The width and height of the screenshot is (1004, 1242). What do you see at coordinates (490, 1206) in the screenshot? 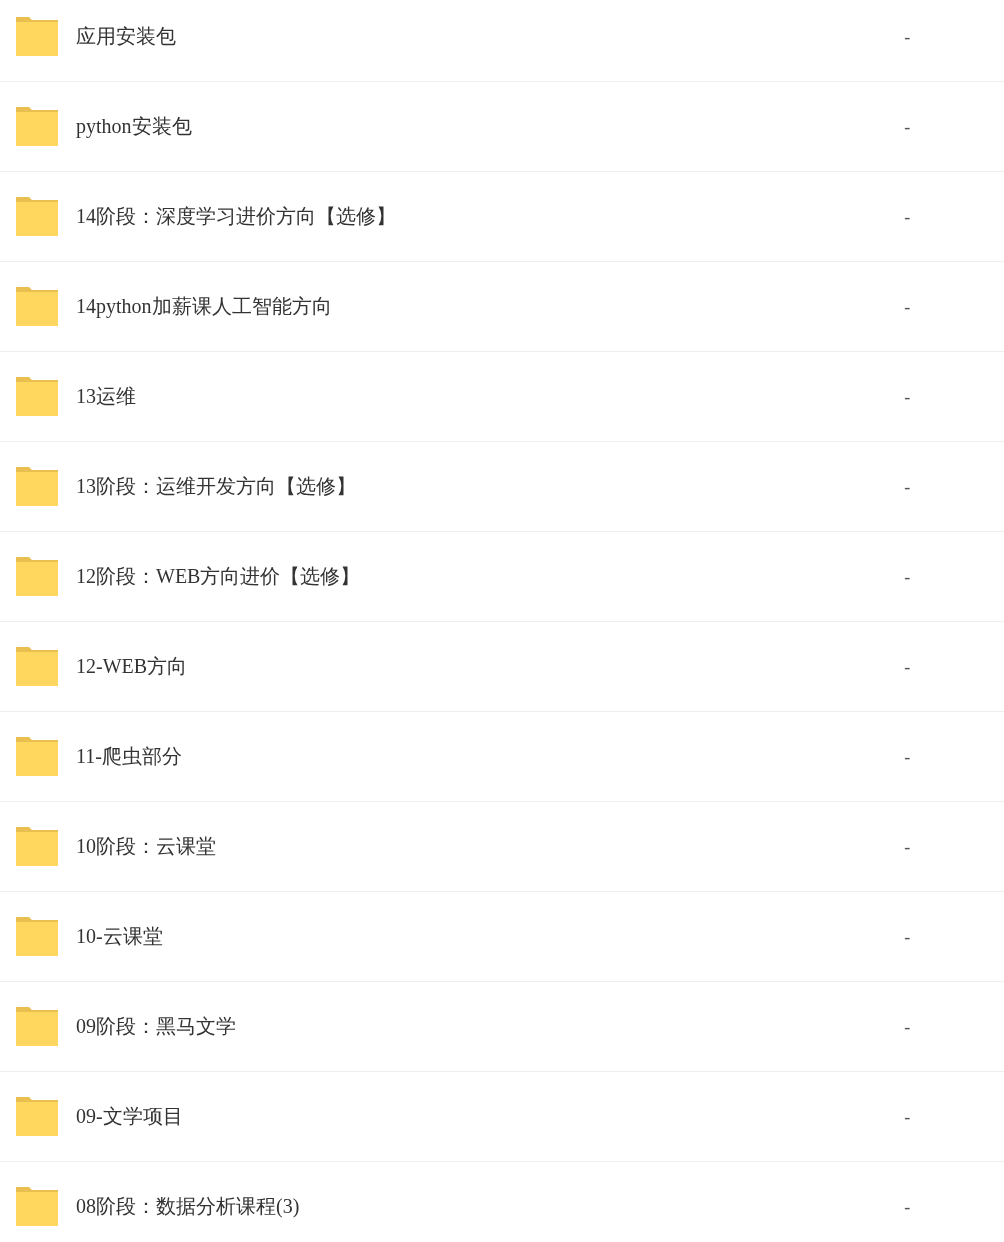
I see `folder-name: 08阶段：数据分析课程(3)` at bounding box center [490, 1206].